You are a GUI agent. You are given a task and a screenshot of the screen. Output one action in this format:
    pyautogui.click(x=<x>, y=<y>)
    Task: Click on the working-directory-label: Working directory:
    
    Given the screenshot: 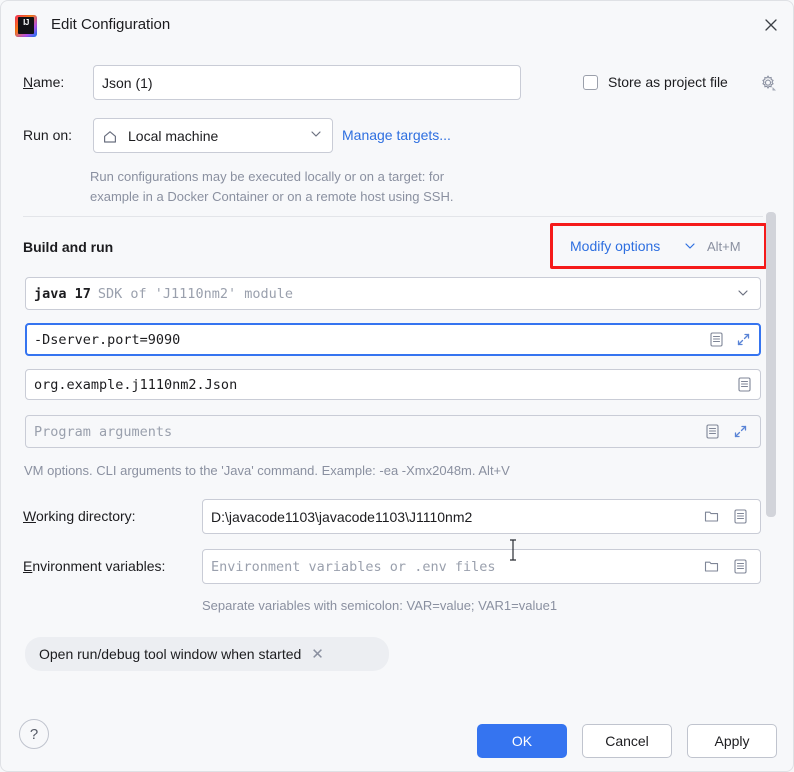 What is the action you would take?
    pyautogui.click(x=79, y=516)
    